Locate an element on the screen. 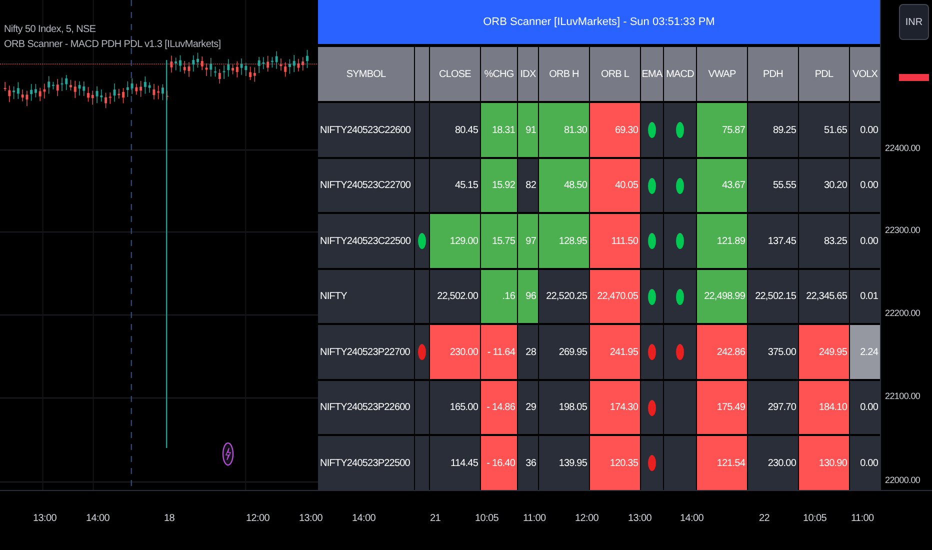 Image resolution: width=932 pixels, height=550 pixels. price-label: 22400.00 is located at coordinates (902, 148).